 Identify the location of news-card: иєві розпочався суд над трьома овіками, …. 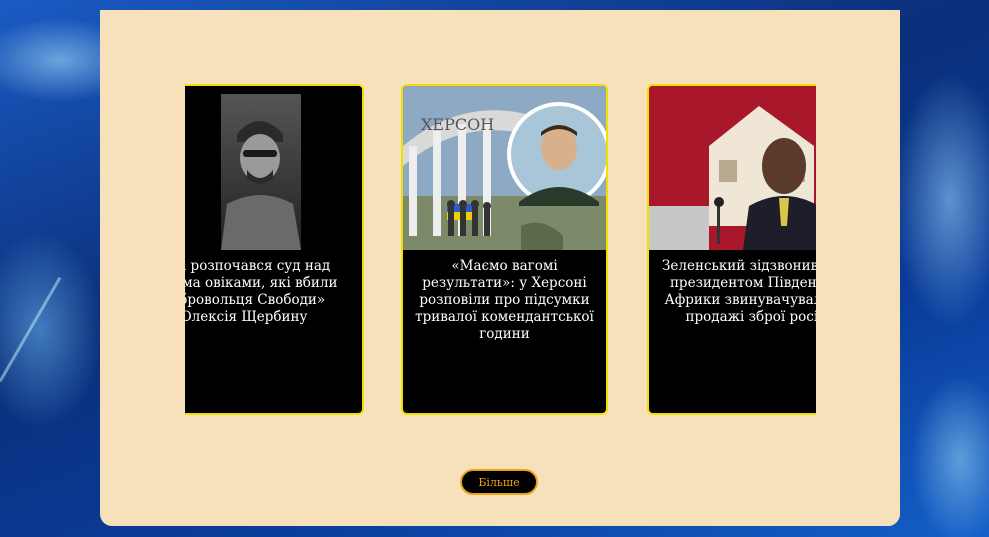
(274, 249).